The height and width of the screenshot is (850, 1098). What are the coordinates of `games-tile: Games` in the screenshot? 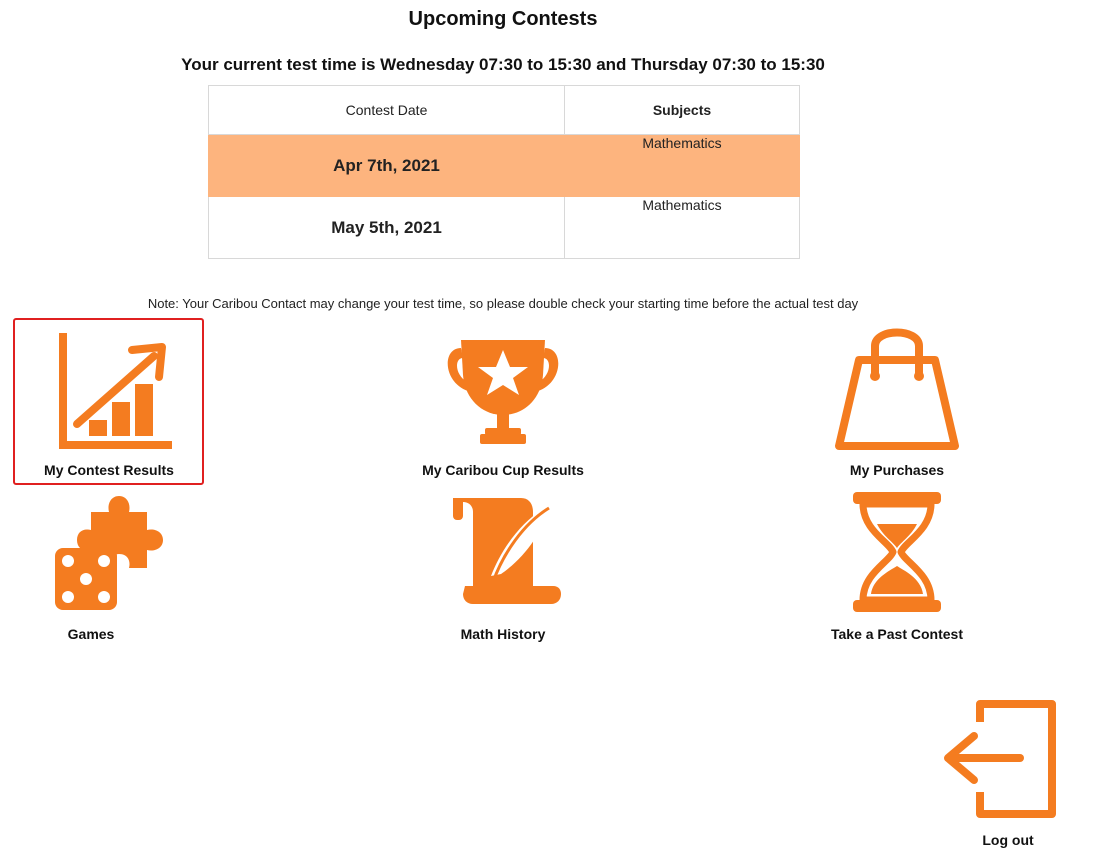 It's located at (95, 567).